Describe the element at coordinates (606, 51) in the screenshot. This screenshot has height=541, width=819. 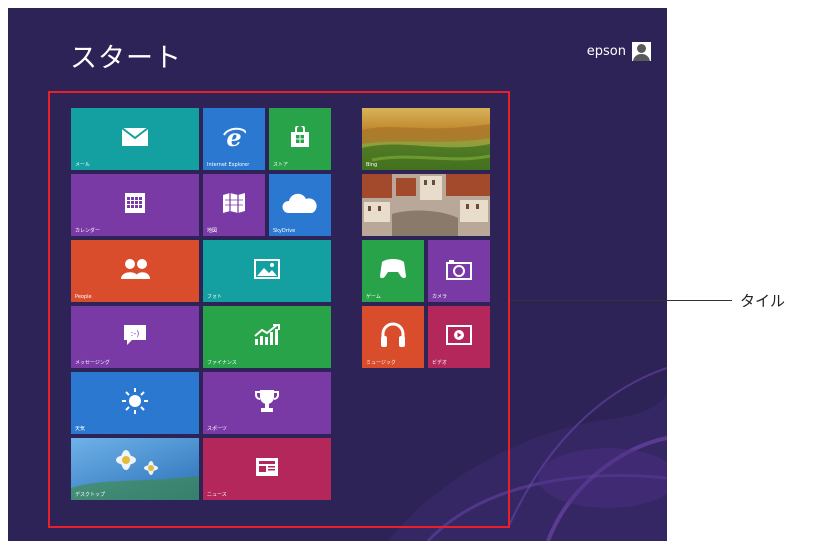
I see `username: epson` at that location.